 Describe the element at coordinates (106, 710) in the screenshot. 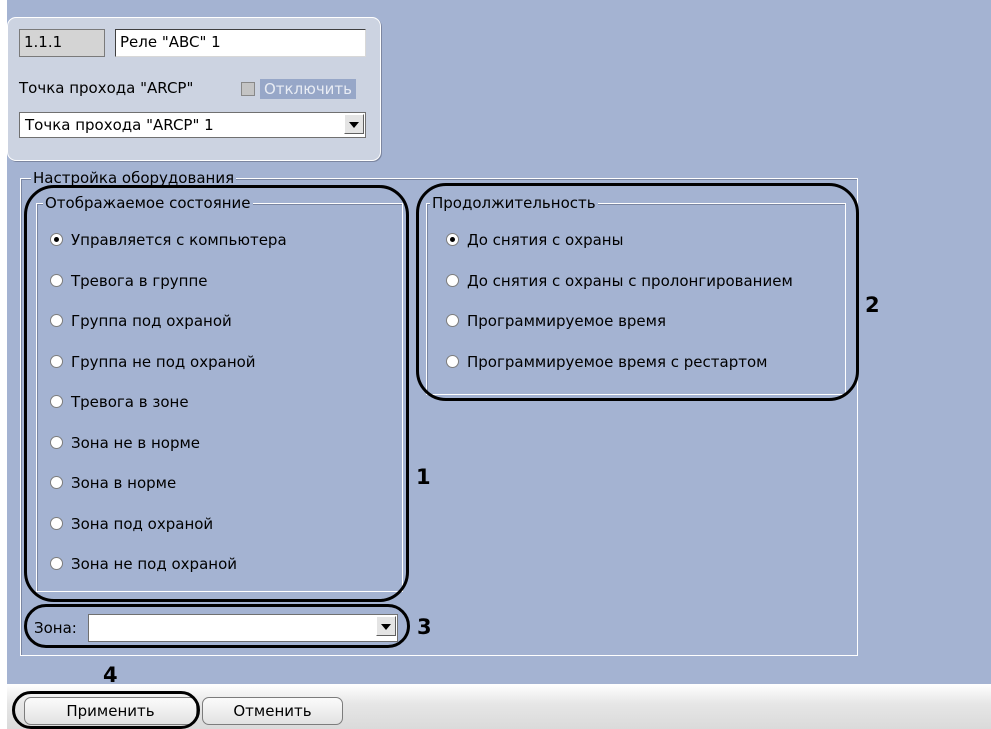

I see `callout-apply` at that location.